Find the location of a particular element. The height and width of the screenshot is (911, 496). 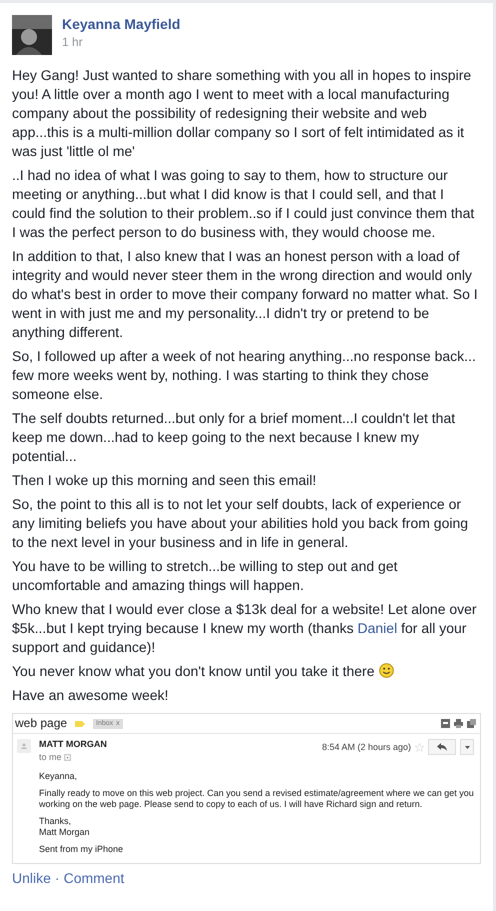

caret-icon is located at coordinates (467, 747).